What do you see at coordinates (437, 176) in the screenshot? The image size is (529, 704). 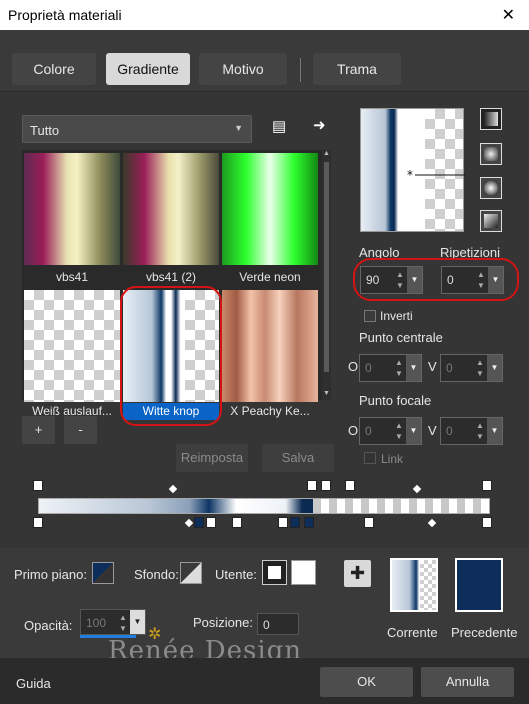 I see `angle-handle-icon: *` at bounding box center [437, 176].